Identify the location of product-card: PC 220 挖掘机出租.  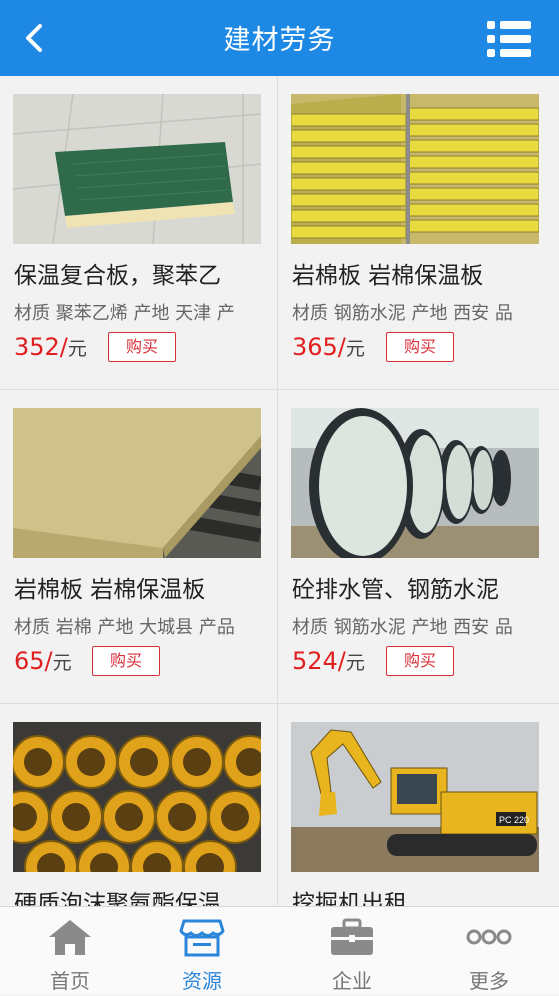
(418, 805).